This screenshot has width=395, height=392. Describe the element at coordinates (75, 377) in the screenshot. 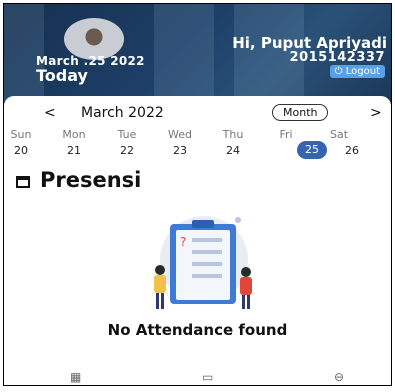

I see `grid-icon: ▦` at that location.